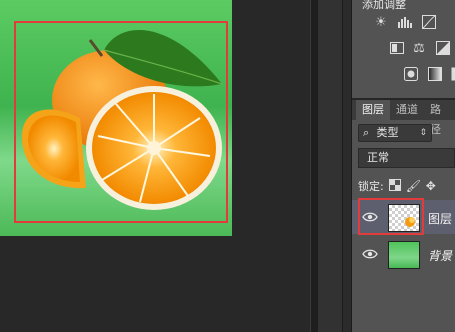 The width and height of the screenshot is (455, 332). I want to click on tab-channels: 通道, so click(407, 110).